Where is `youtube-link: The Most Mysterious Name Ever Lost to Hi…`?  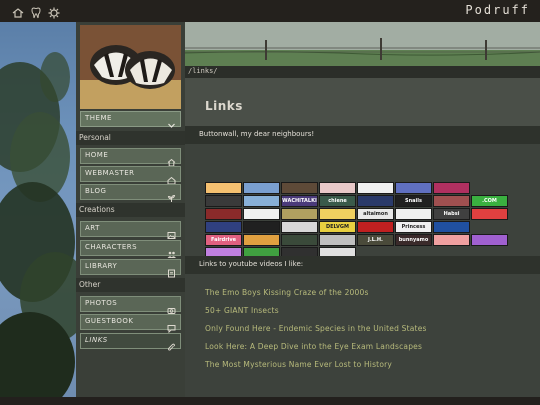 youtube-link: The Most Mysterious Name Ever Lost to Hi… is located at coordinates (298, 364).